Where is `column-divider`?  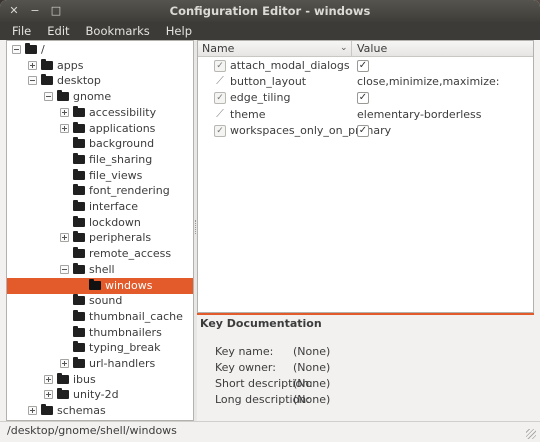 column-divider is located at coordinates (351, 49).